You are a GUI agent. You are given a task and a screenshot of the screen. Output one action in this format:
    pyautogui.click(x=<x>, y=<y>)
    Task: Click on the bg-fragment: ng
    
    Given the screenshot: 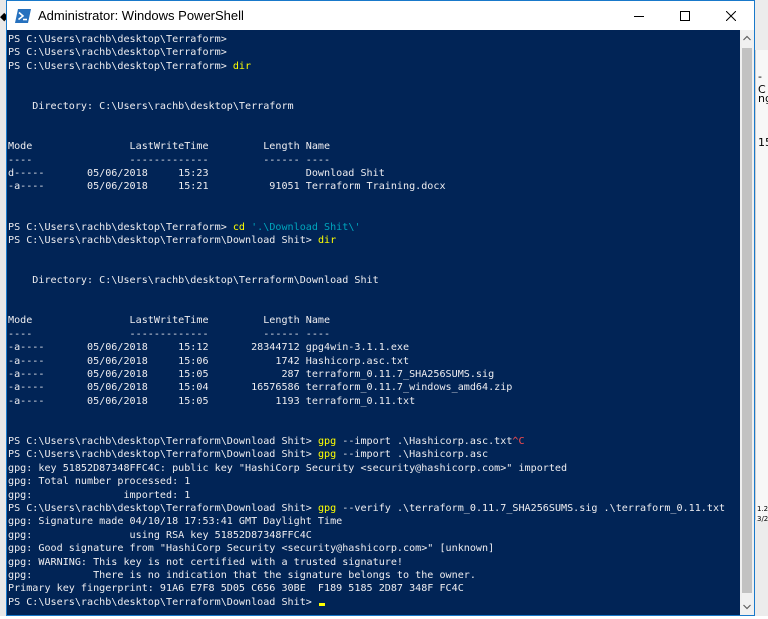 What is the action you would take?
    pyautogui.click(x=763, y=98)
    